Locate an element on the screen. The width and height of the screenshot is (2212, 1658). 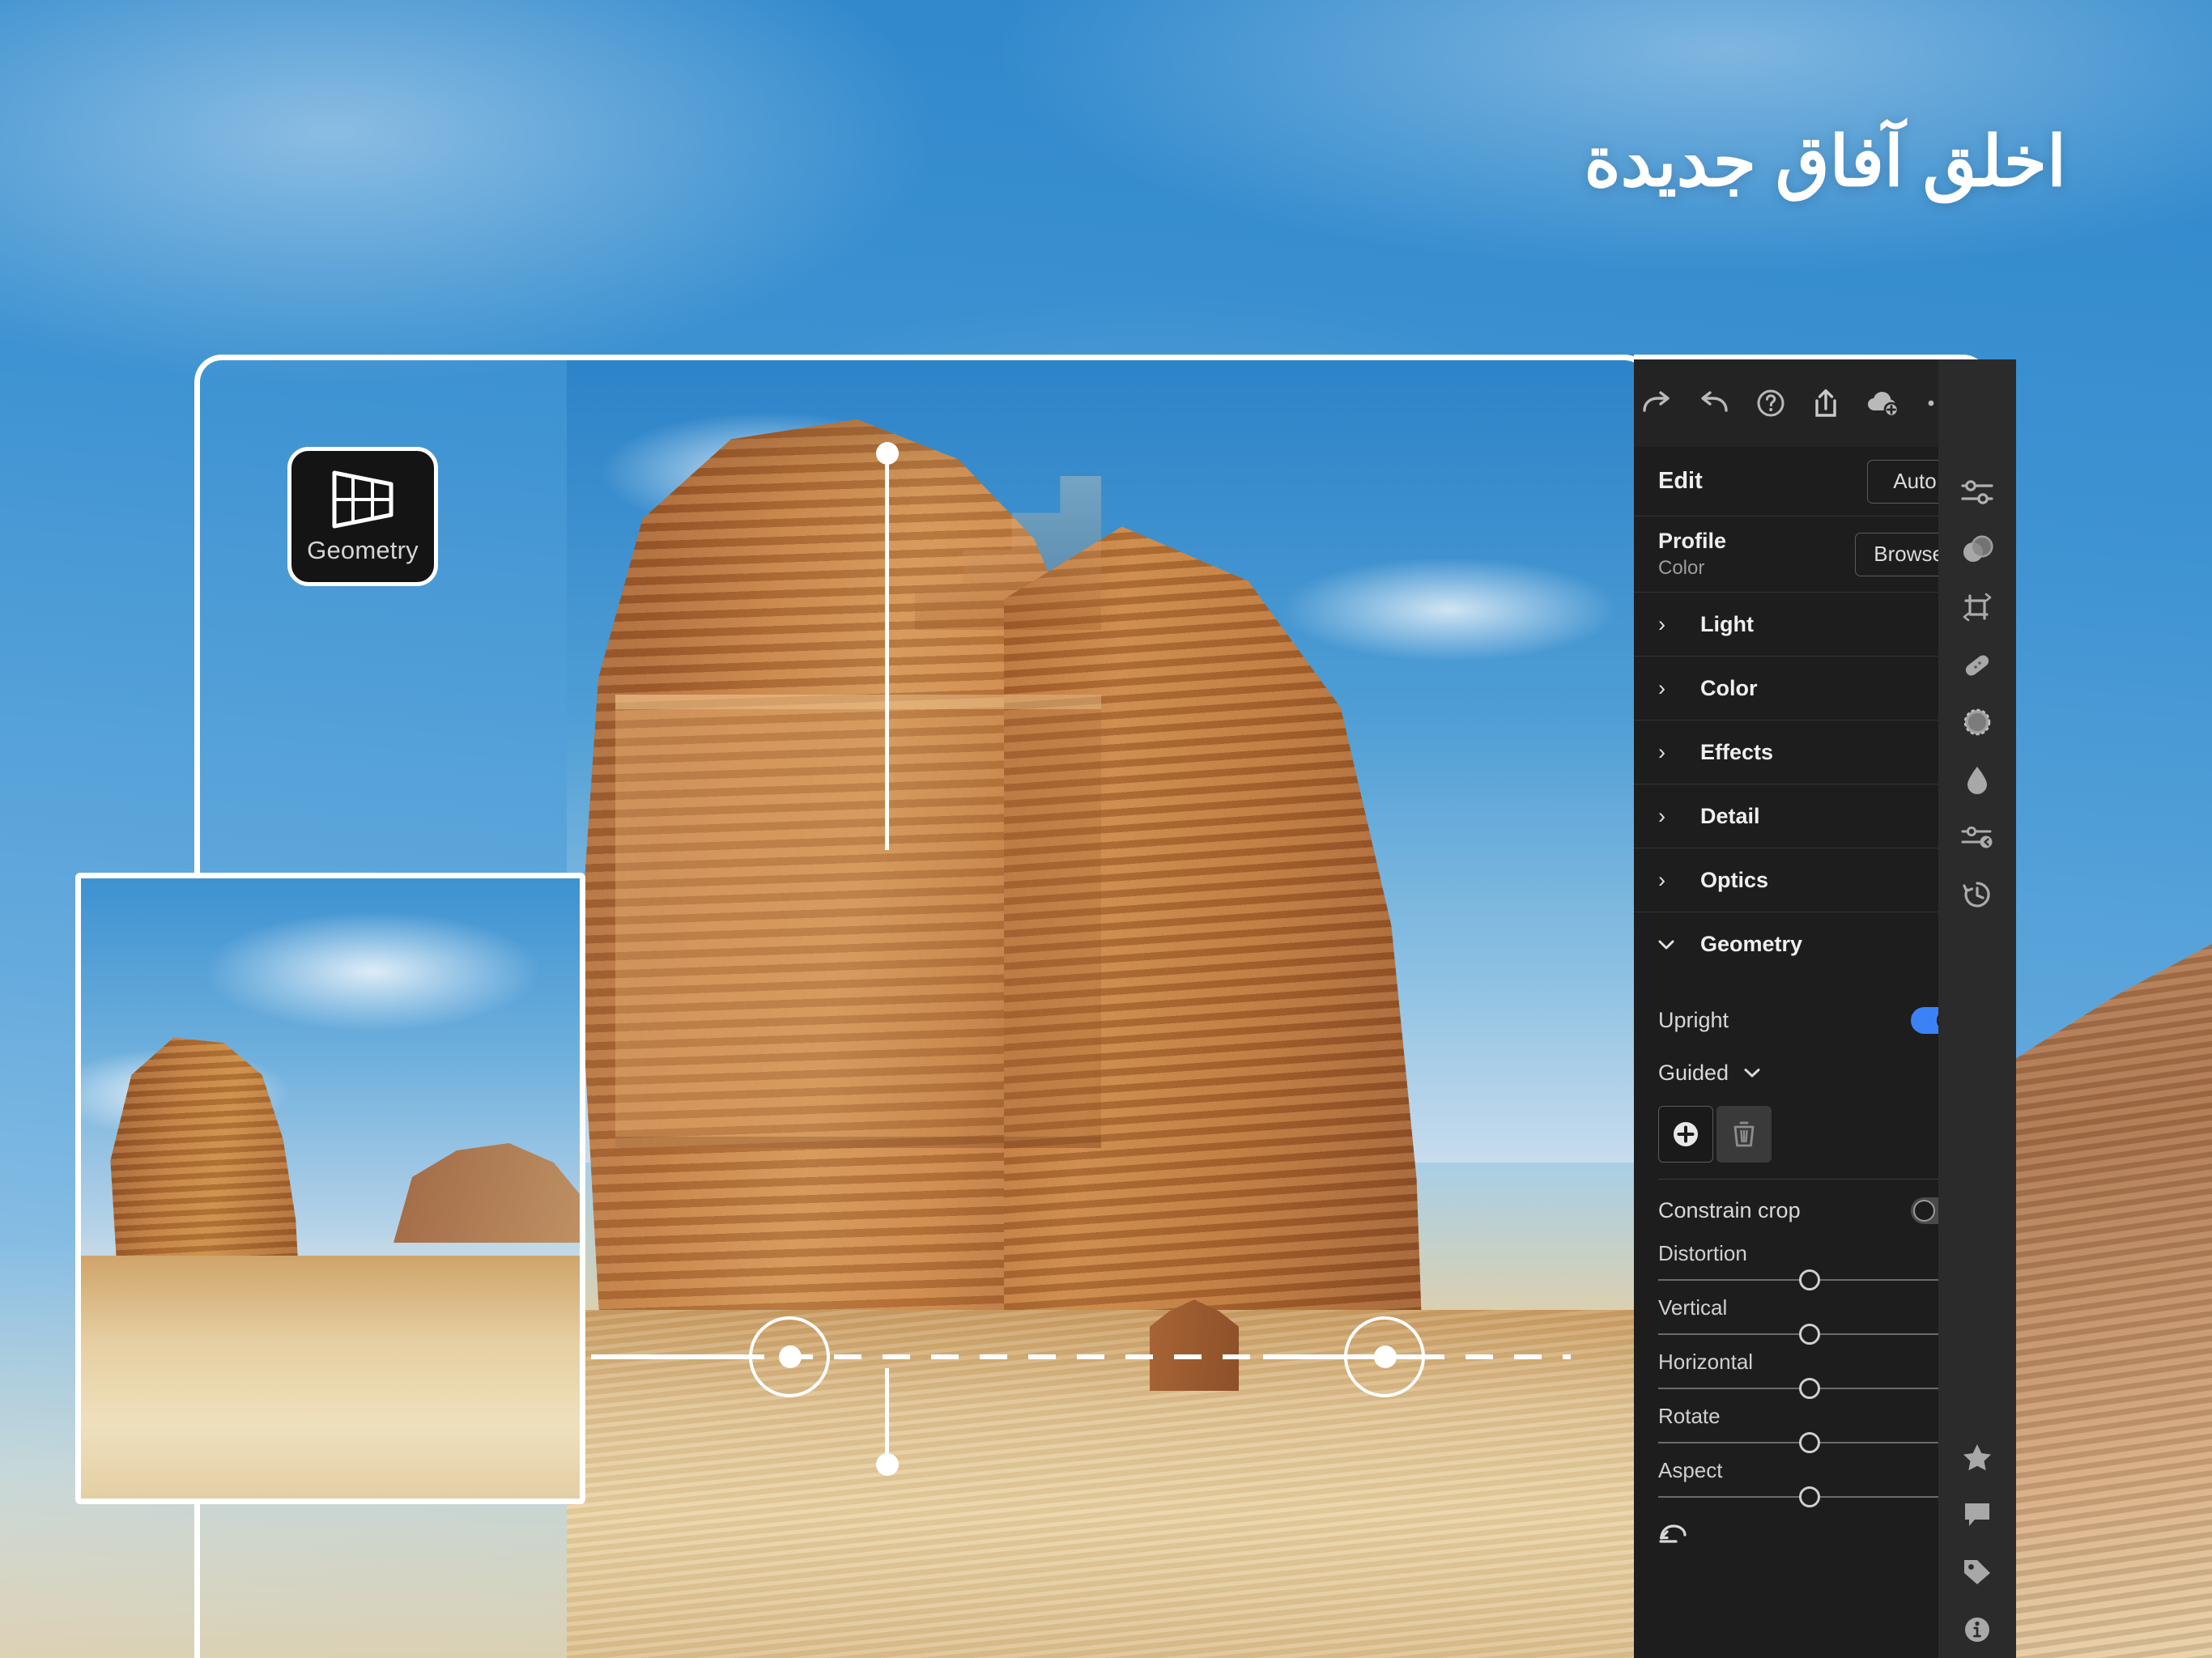
panel-footer is located at coordinates (1810, 1534).